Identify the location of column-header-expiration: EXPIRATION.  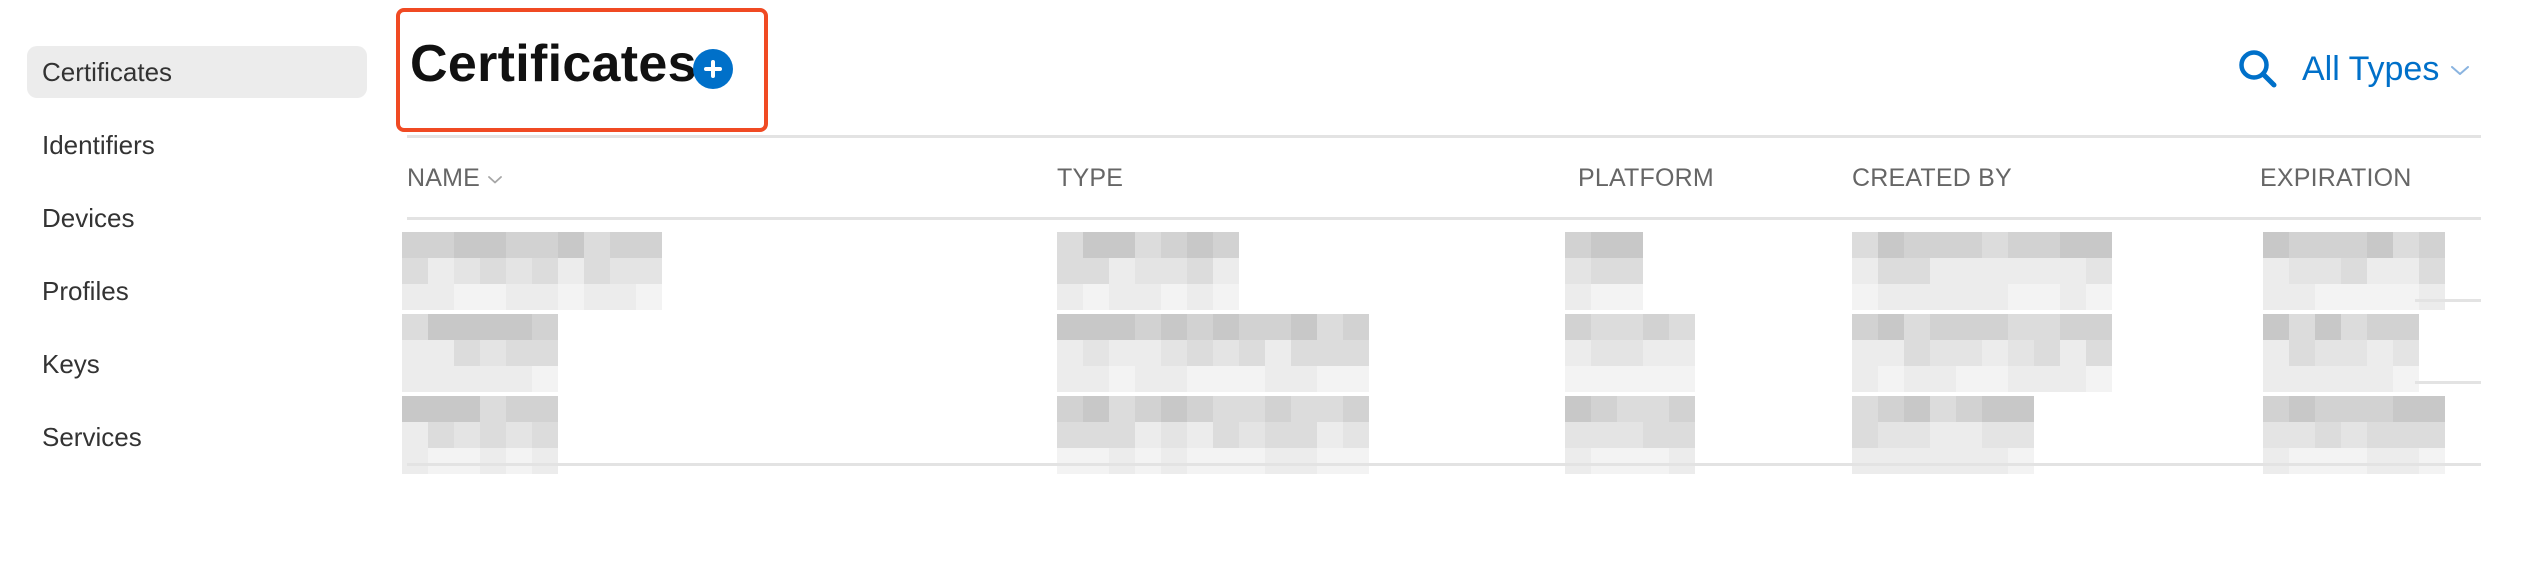
(2336, 178).